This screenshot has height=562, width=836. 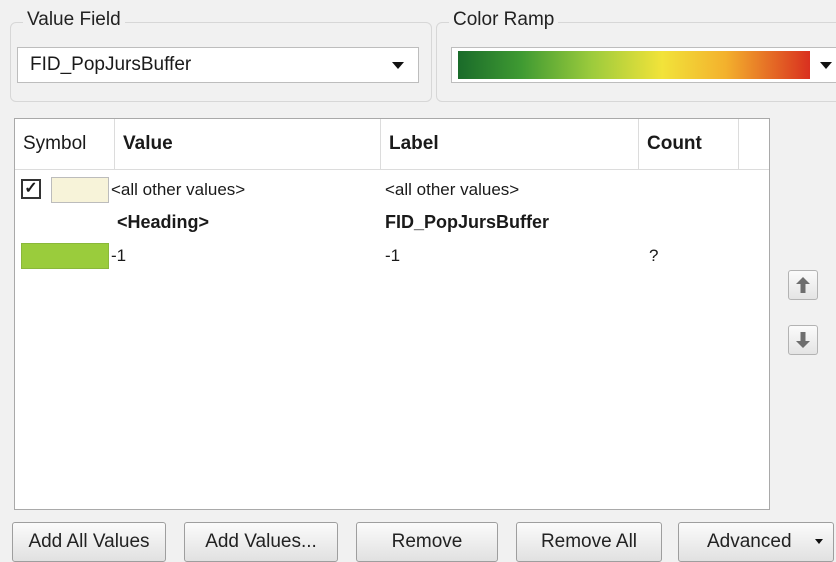 I want to click on move-up-icon, so click(x=803, y=285).